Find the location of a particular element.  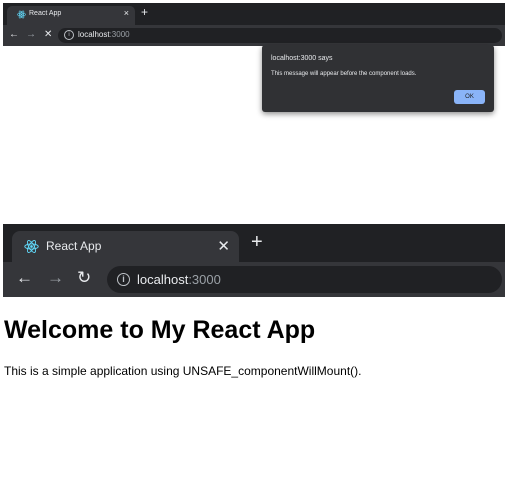

bottom-forward-icon: → is located at coordinates (55, 278).